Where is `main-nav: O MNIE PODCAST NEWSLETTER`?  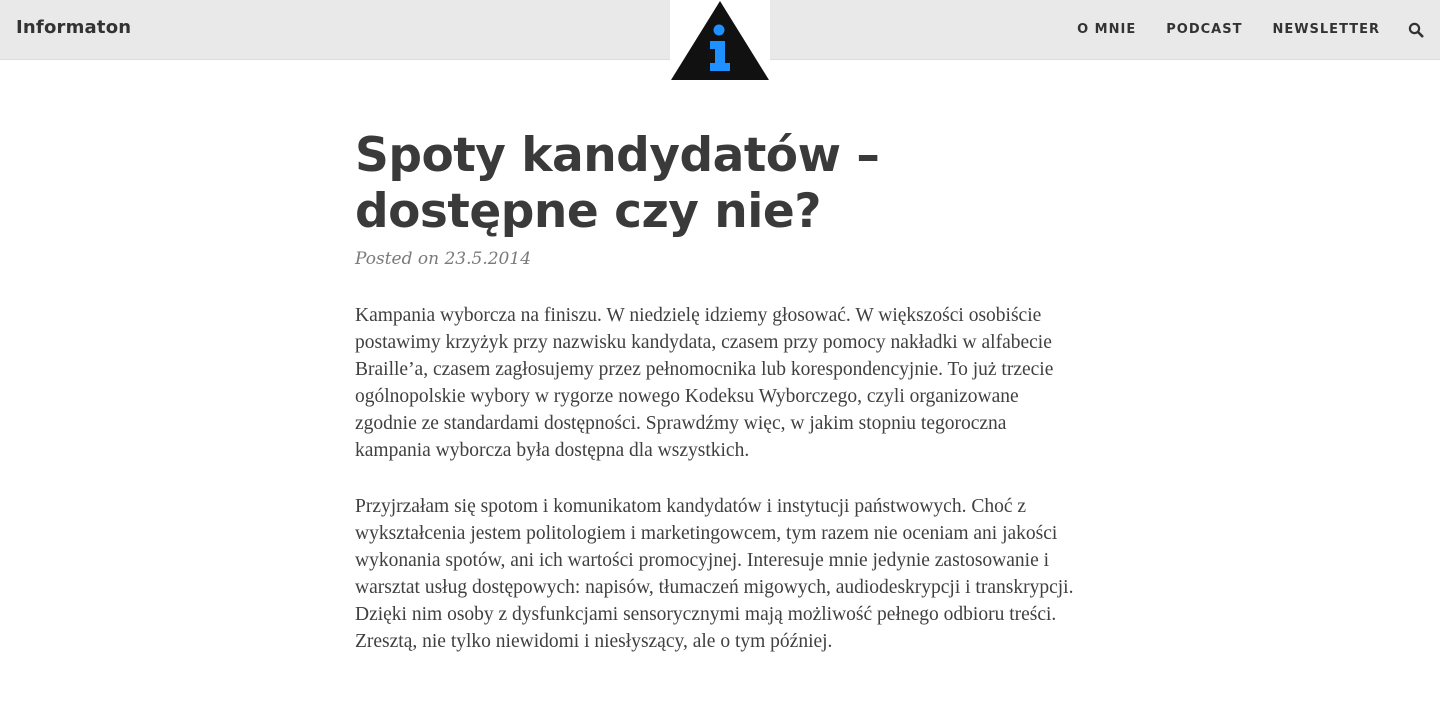
main-nav: O MNIE PODCAST NEWSLETTER is located at coordinates (1228, 29).